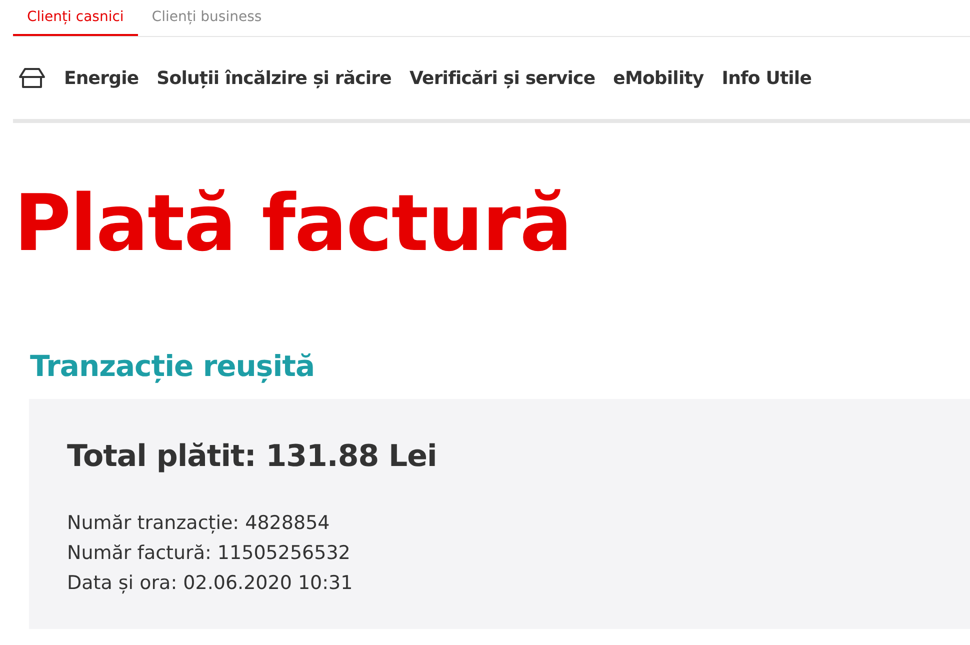 Image resolution: width=970 pixels, height=645 pixels. What do you see at coordinates (173, 366) in the screenshot?
I see `status-heading: Tranzacție reușită` at bounding box center [173, 366].